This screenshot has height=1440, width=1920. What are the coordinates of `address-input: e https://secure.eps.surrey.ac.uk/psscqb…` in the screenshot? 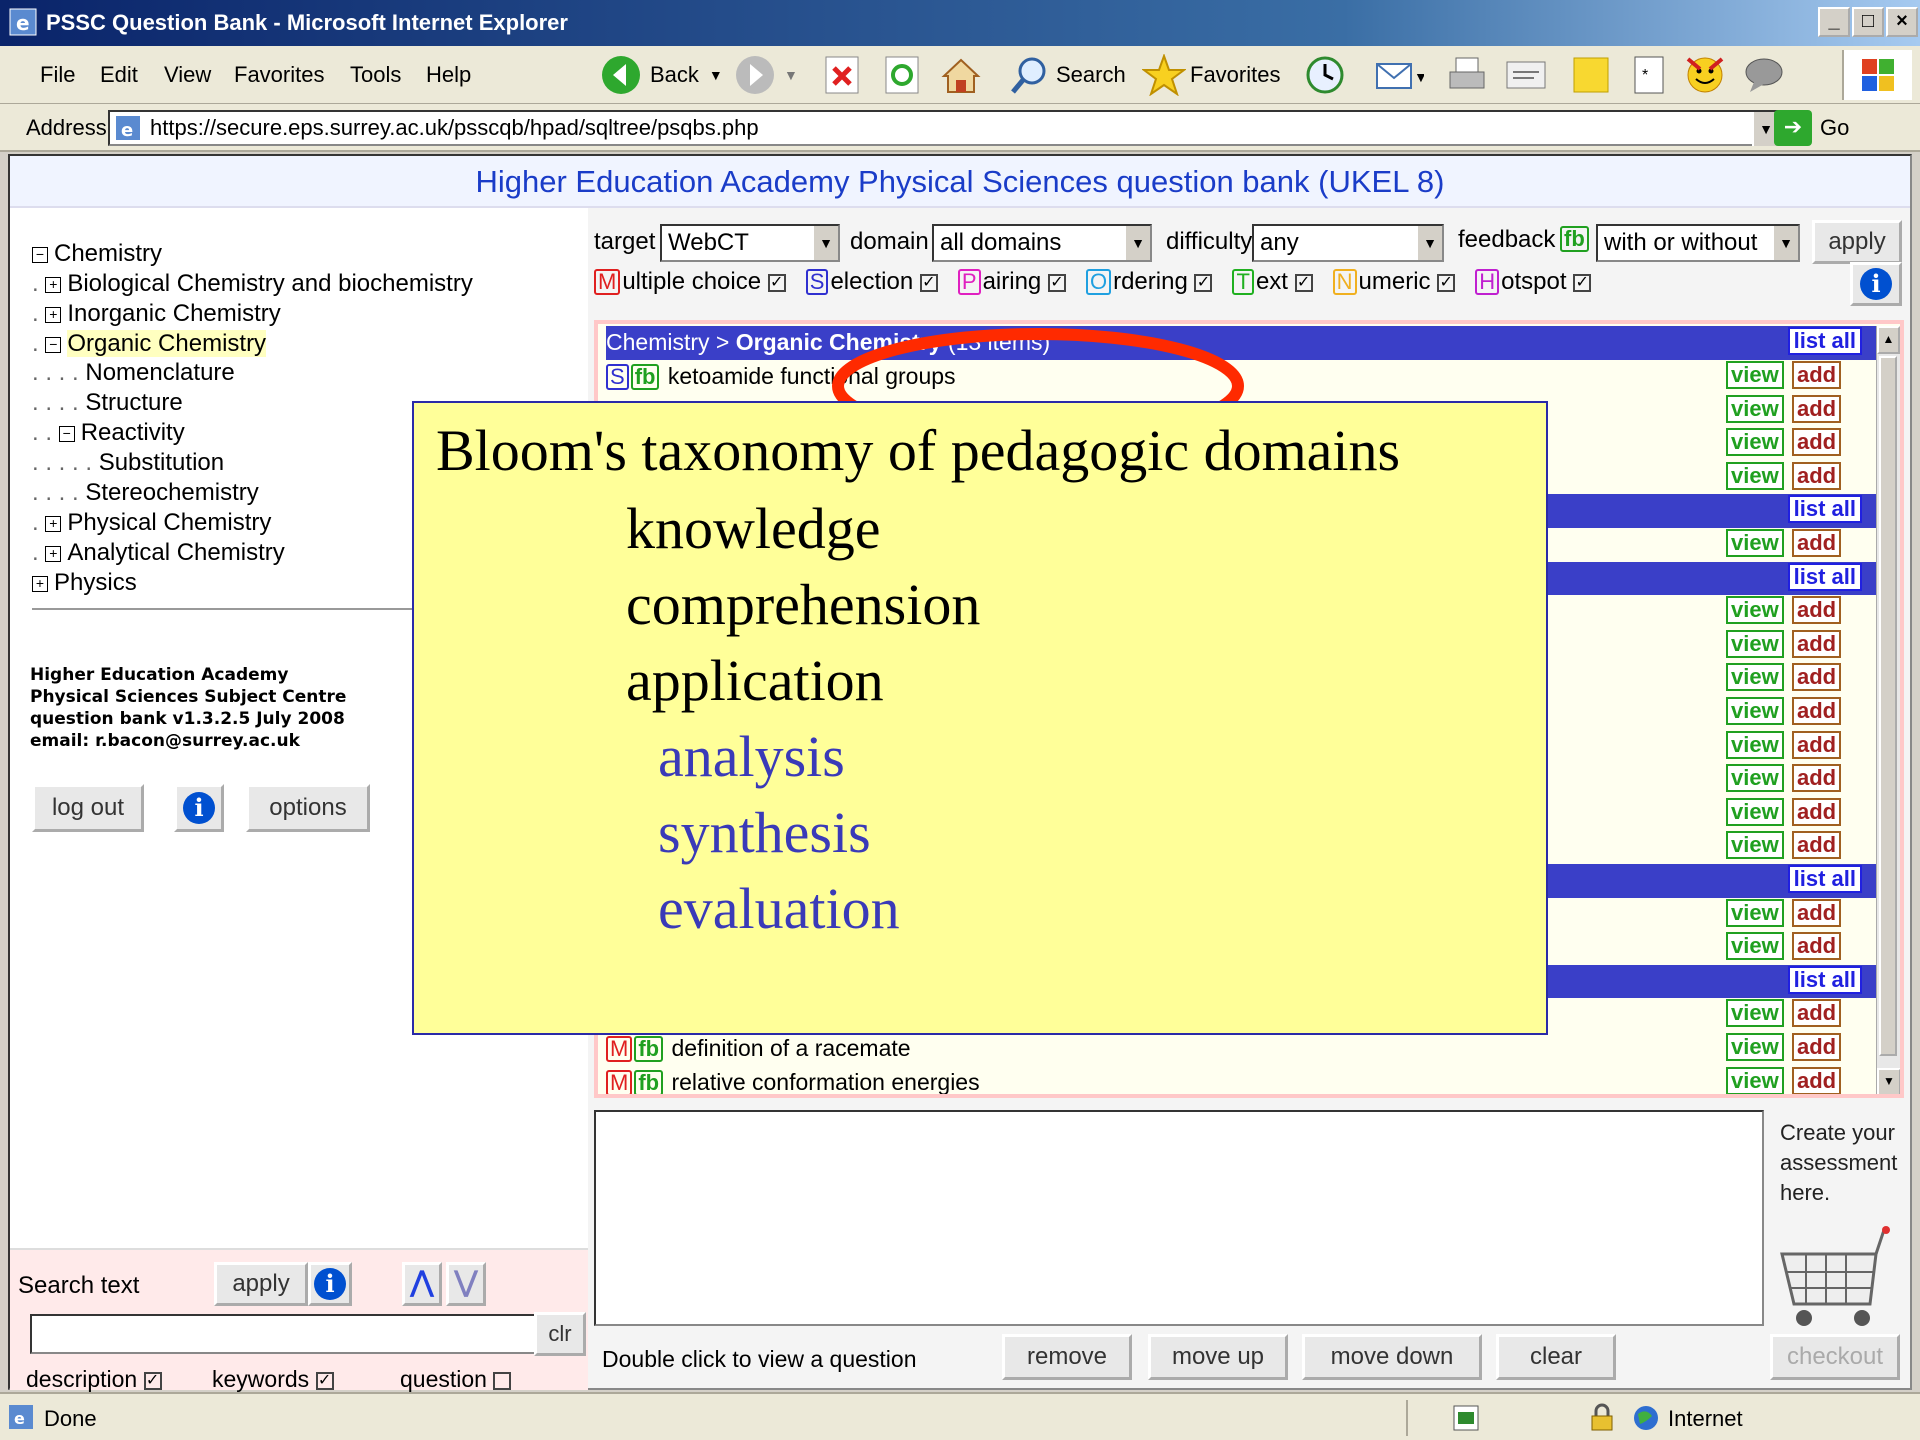 It's located at (944, 128).